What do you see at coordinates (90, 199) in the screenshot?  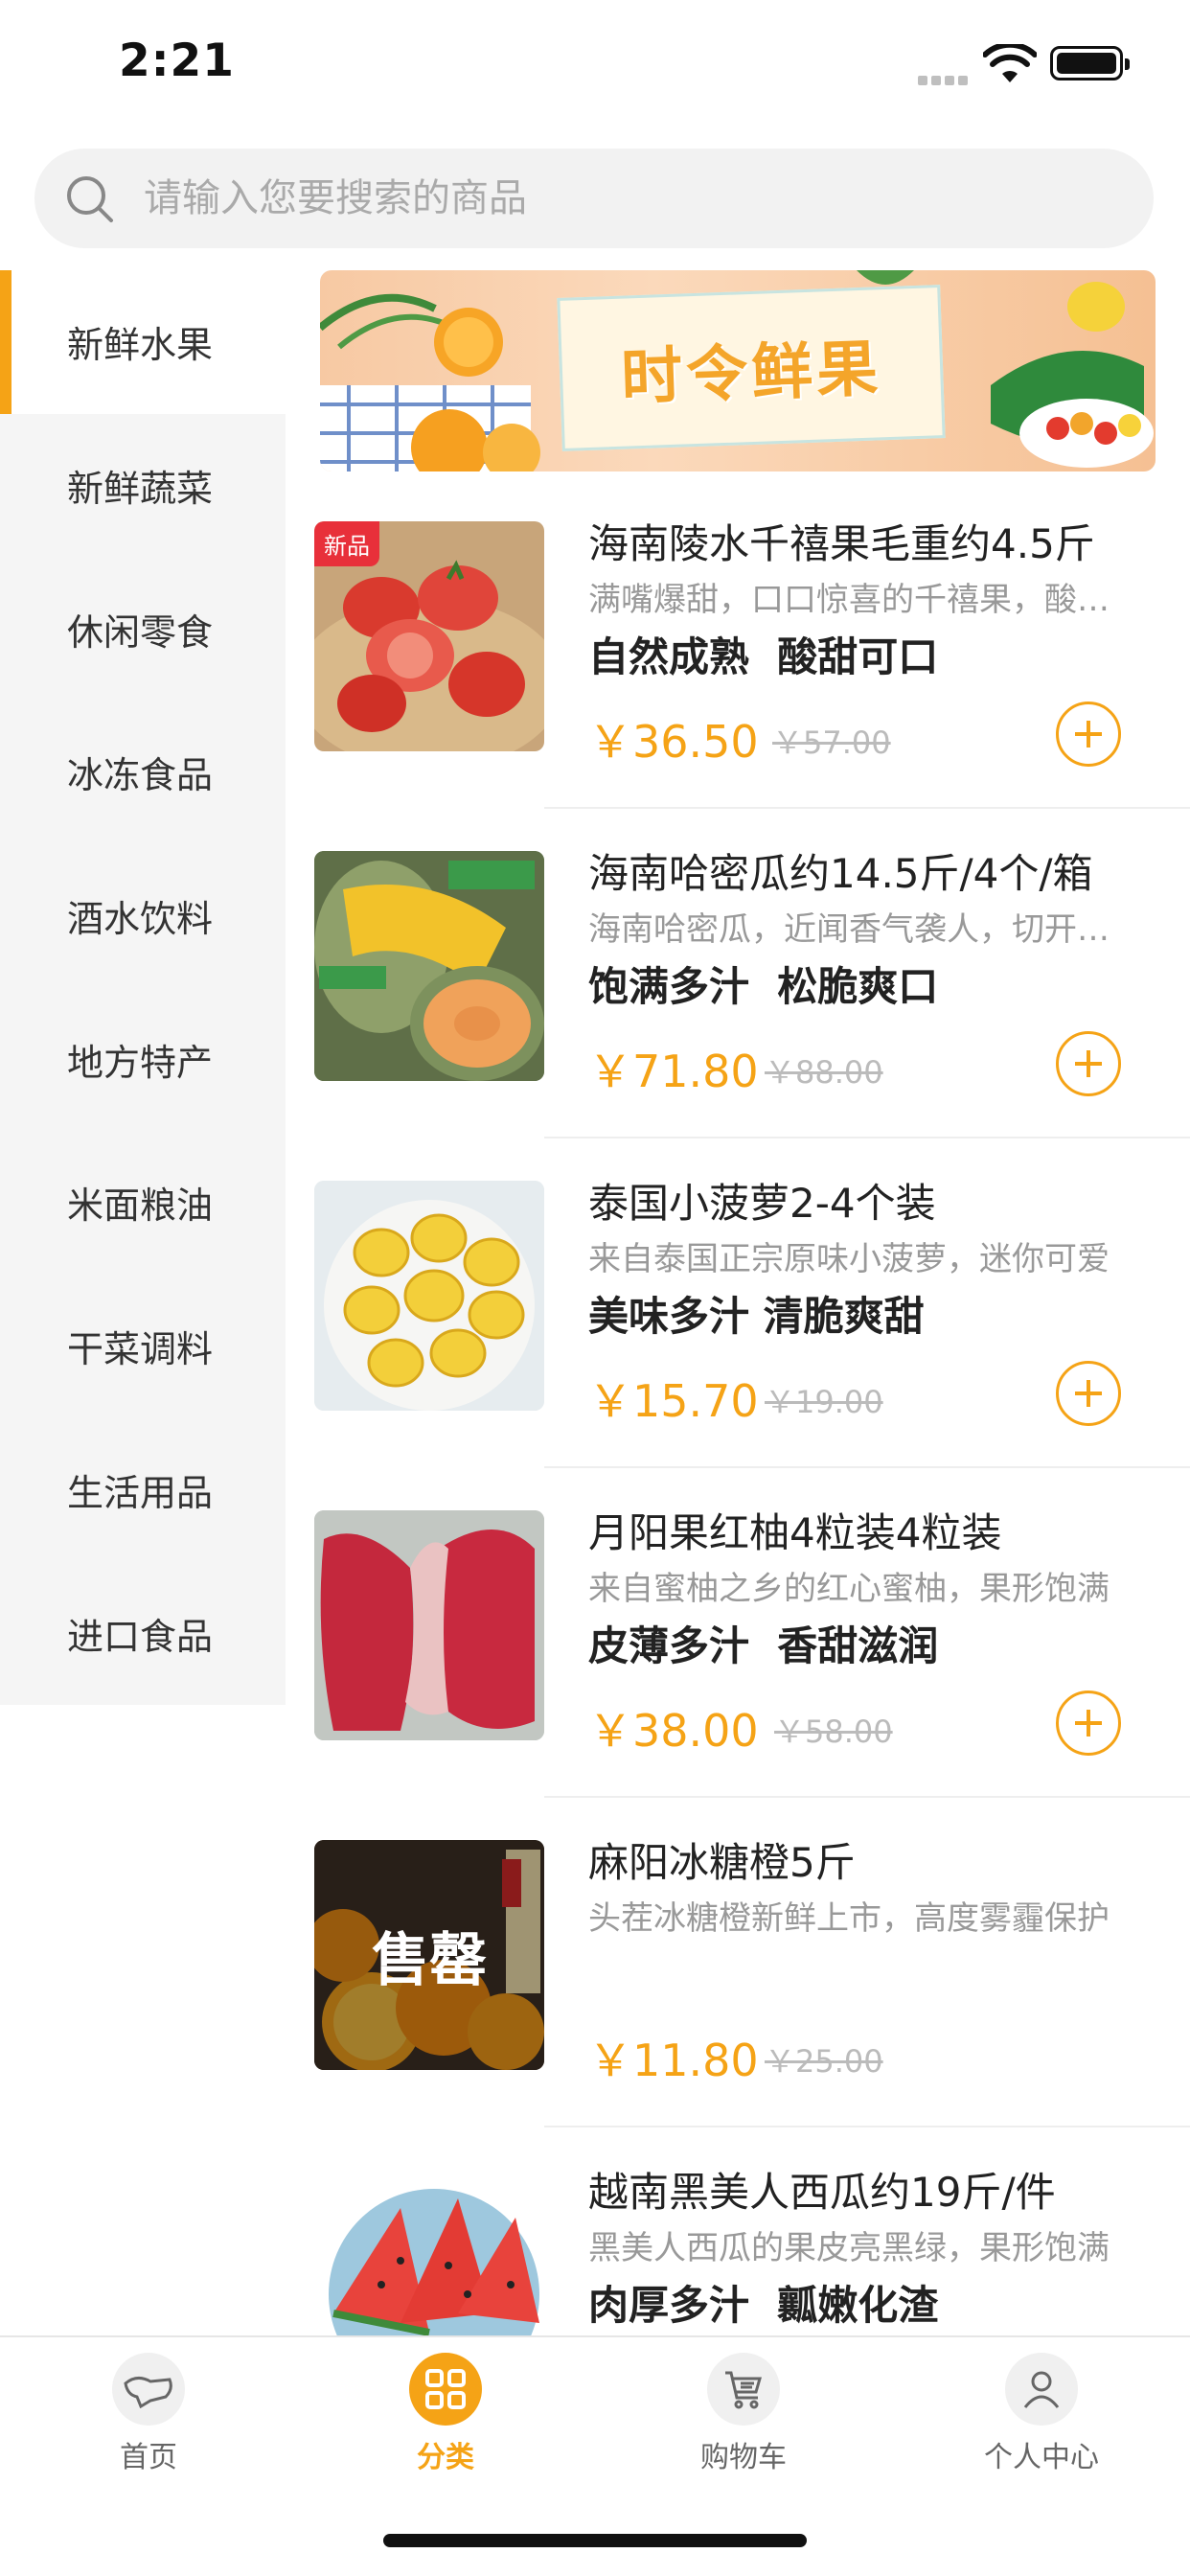 I see `search-icon` at bounding box center [90, 199].